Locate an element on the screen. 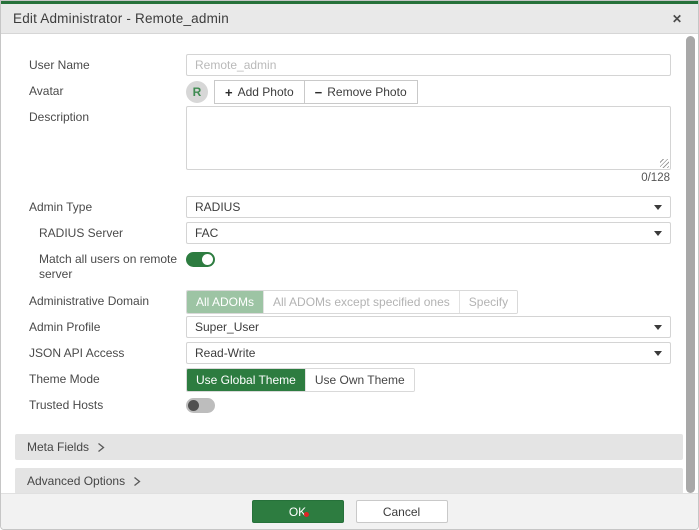 The height and width of the screenshot is (530, 699). ok-button: OK is located at coordinates (297, 511).